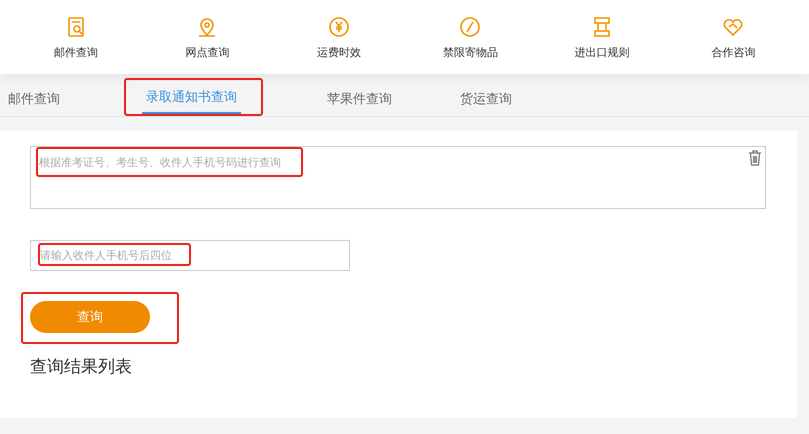 The width and height of the screenshot is (809, 434). What do you see at coordinates (81, 367) in the screenshot?
I see `results-title: 查询结果列表` at bounding box center [81, 367].